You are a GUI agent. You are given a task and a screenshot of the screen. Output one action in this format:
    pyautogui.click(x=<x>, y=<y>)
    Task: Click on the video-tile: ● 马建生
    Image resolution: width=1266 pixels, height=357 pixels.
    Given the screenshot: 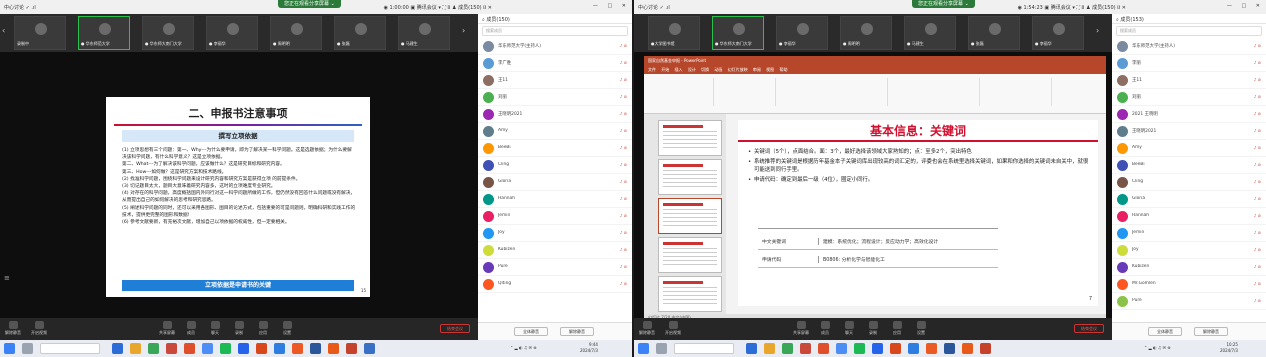 What is the action you would take?
    pyautogui.click(x=424, y=33)
    